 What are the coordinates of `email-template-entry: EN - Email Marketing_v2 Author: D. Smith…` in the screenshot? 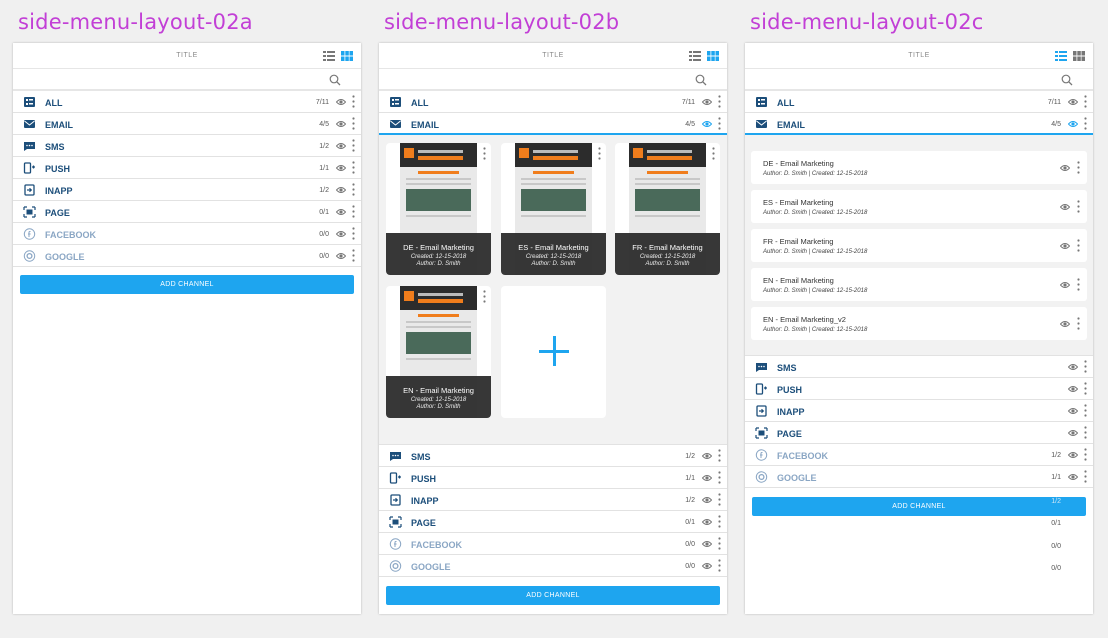 It's located at (919, 323).